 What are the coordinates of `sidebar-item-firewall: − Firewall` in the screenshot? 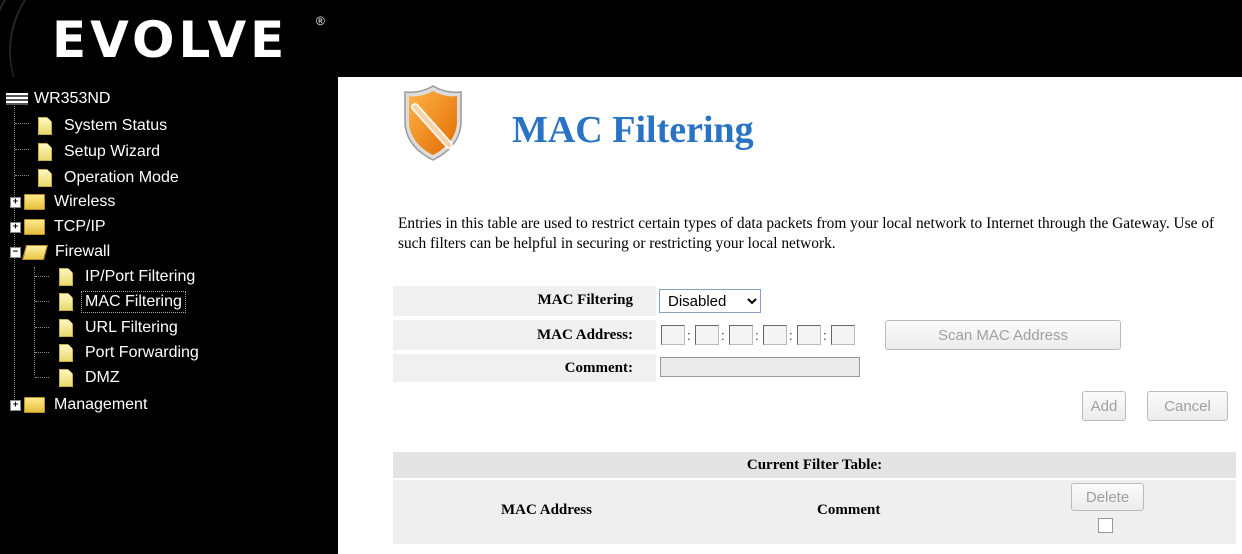 It's located at (61, 252).